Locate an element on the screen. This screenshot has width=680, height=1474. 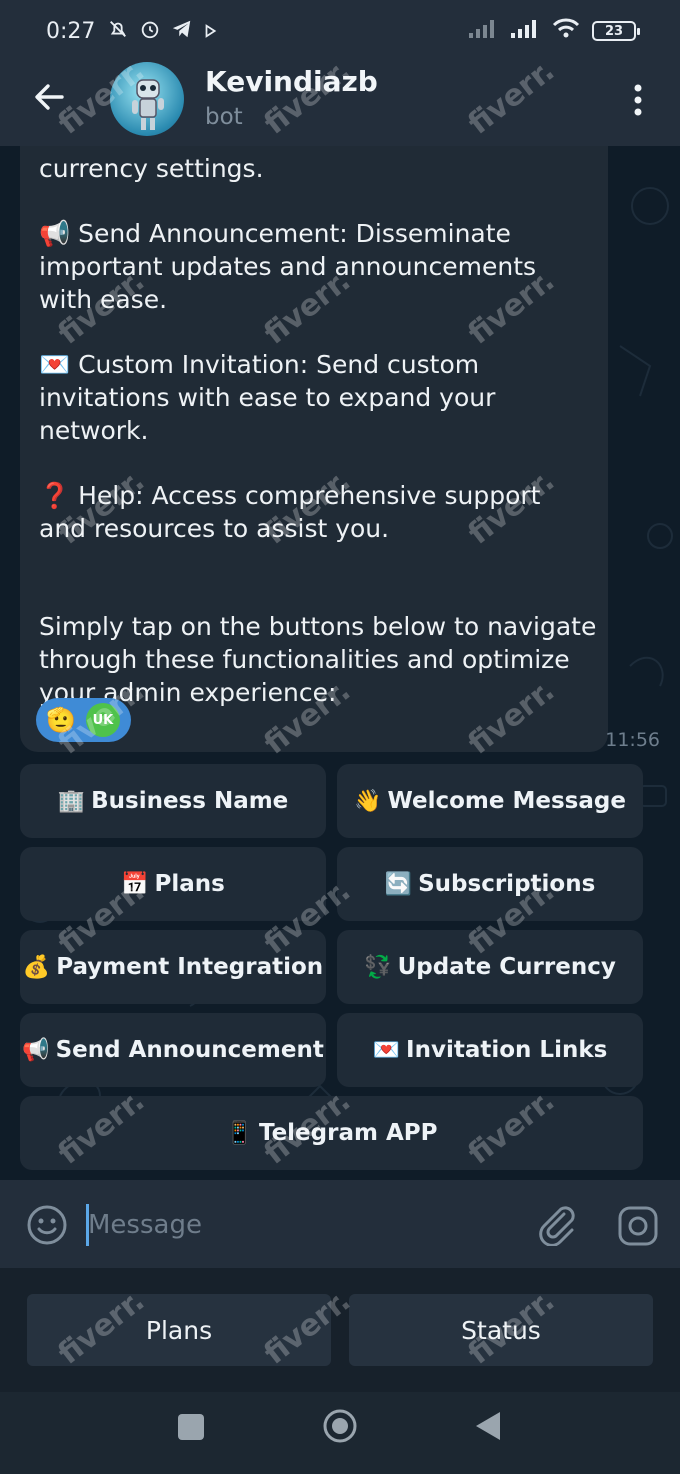
mobile-phone-icon: 📱 is located at coordinates (239, 1133).